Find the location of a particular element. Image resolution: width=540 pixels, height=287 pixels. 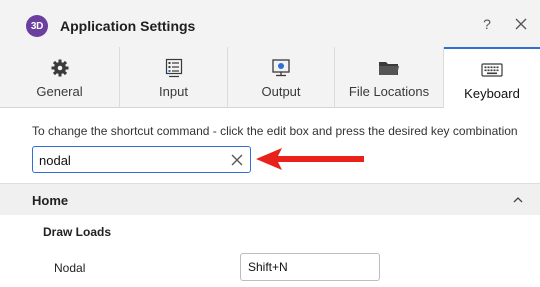

close-icon is located at coordinates (521, 24).